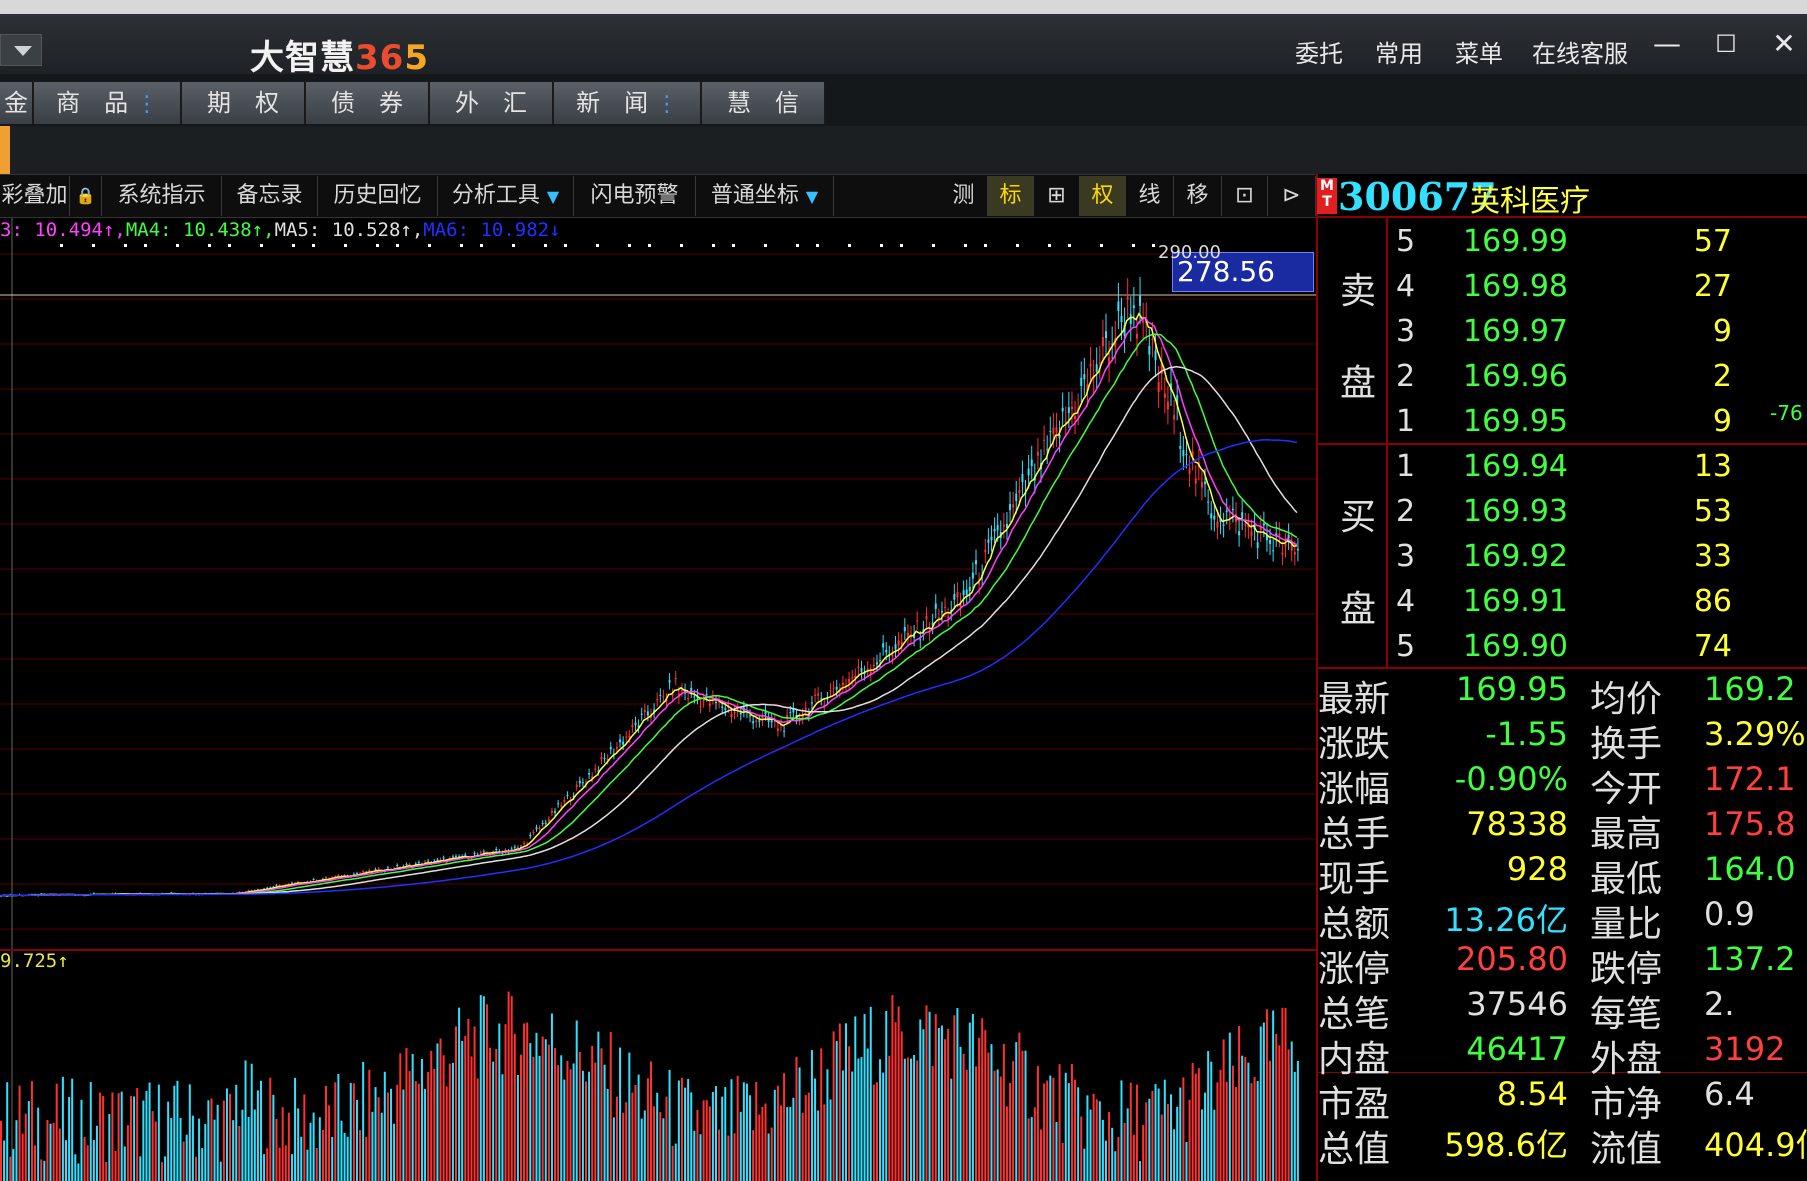  What do you see at coordinates (1726, 44) in the screenshot?
I see `maximize-icon: ☐` at bounding box center [1726, 44].